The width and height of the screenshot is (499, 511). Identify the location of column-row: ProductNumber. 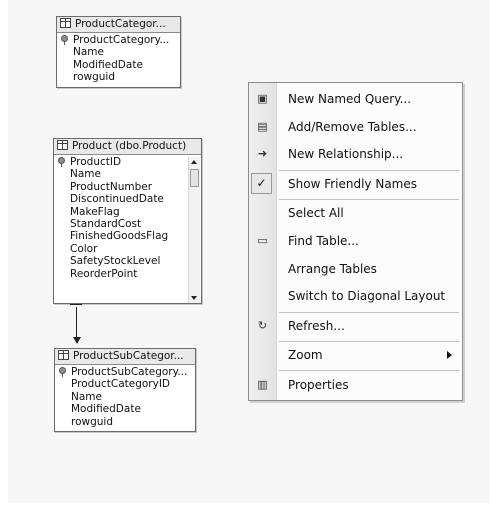
(127, 187).